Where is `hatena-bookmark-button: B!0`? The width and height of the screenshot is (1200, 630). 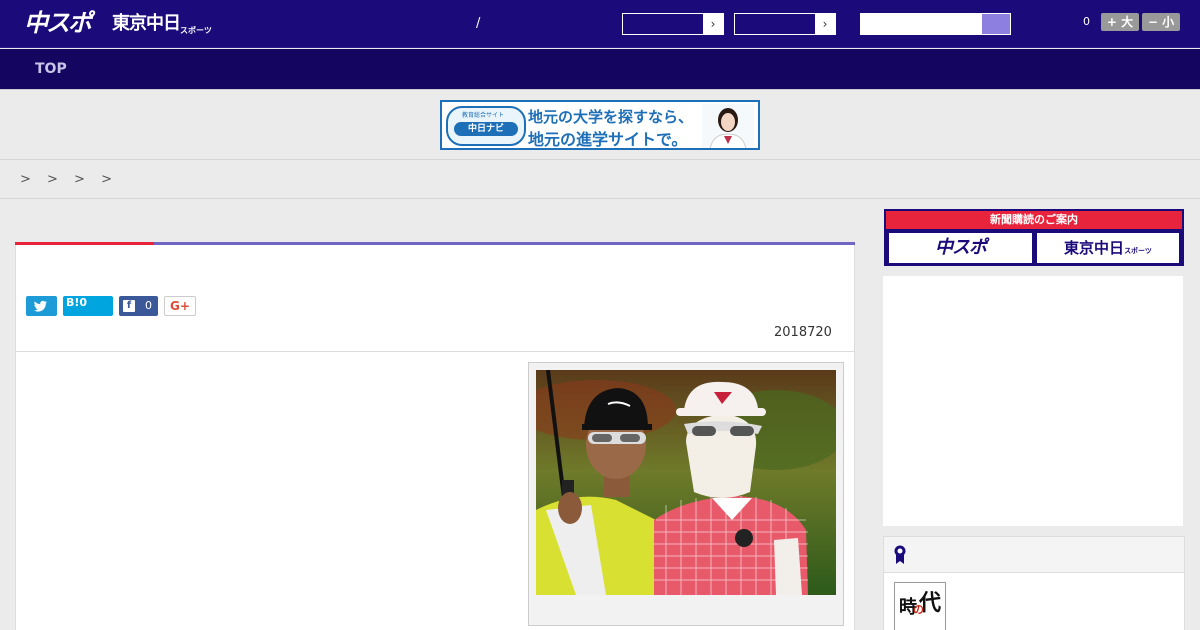
hatena-bookmark-button: B!0 is located at coordinates (88, 306).